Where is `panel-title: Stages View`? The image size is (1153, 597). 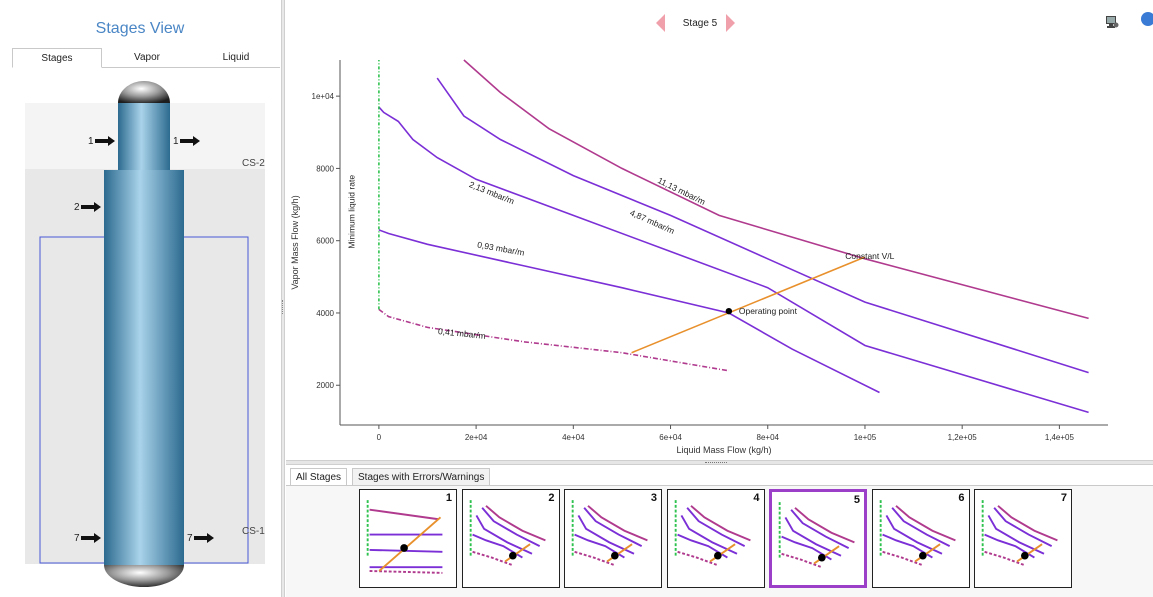 panel-title: Stages View is located at coordinates (140, 28).